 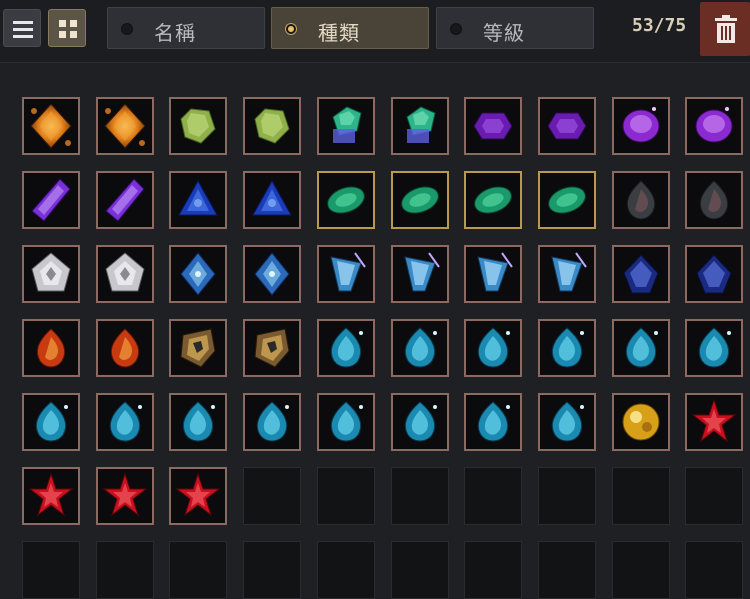 I want to click on sort-tab-type: 種類, so click(x=350, y=28).